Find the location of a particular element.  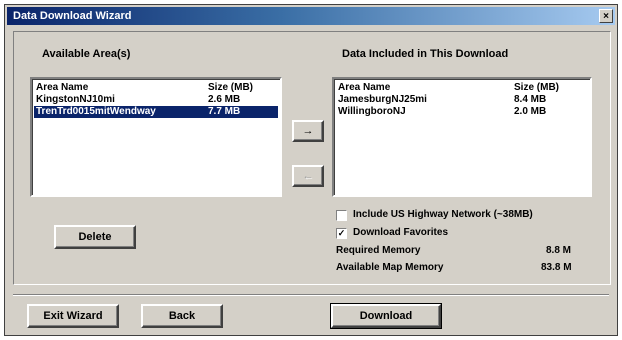

add-to-download-button: → is located at coordinates (308, 131).